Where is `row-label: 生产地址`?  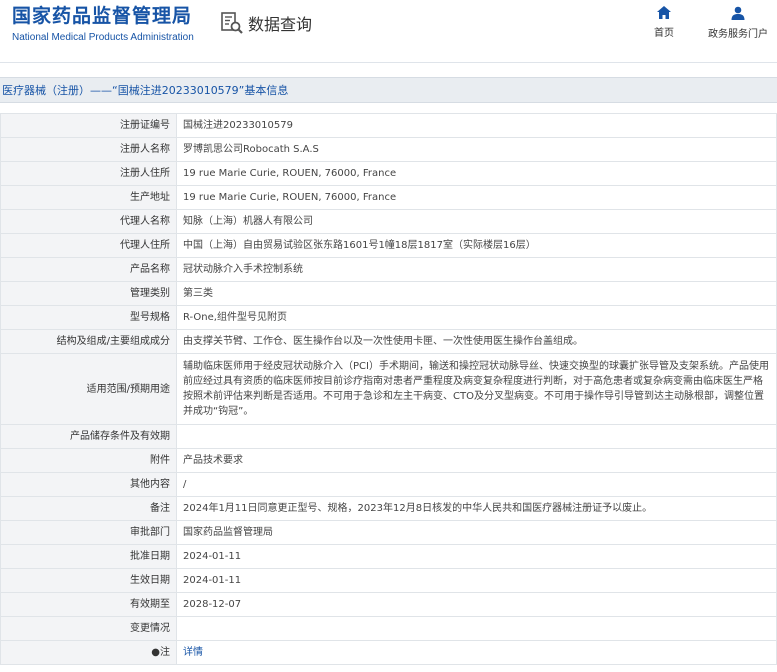 row-label: 生产地址 is located at coordinates (88, 197).